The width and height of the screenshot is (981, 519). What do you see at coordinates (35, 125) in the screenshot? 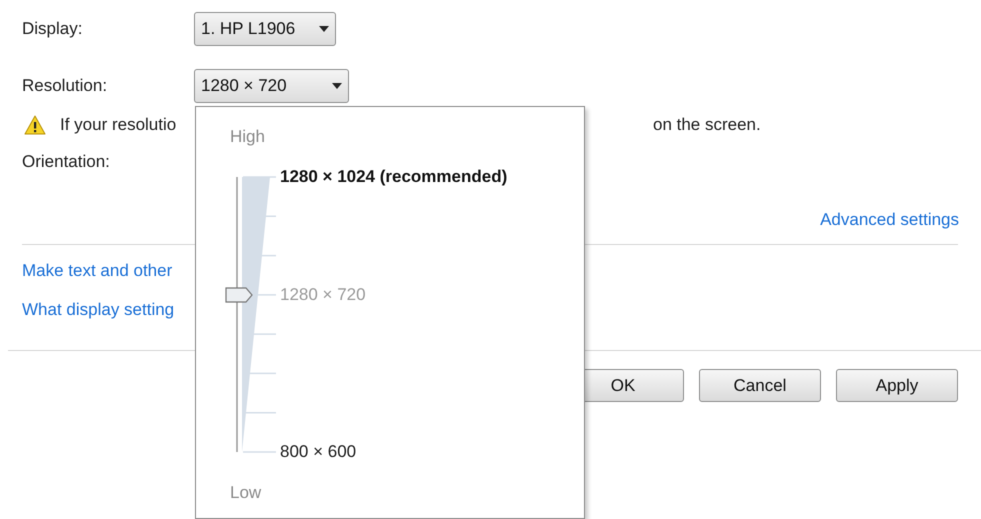
I see `warning-icon` at bounding box center [35, 125].